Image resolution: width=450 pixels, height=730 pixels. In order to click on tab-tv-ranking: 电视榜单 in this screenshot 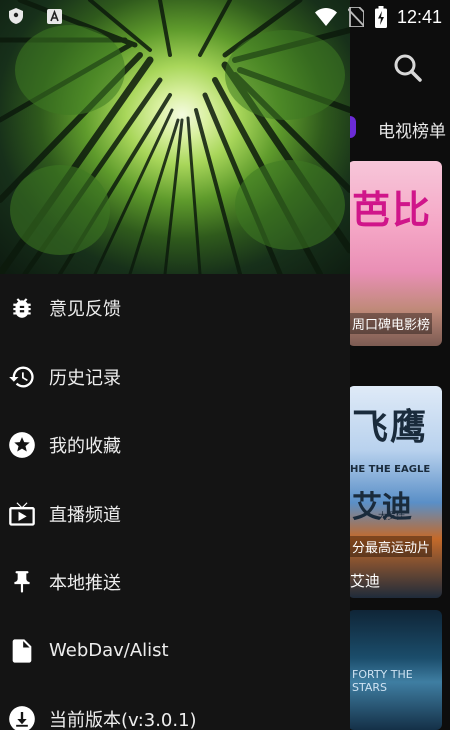, I will do `click(412, 129)`.